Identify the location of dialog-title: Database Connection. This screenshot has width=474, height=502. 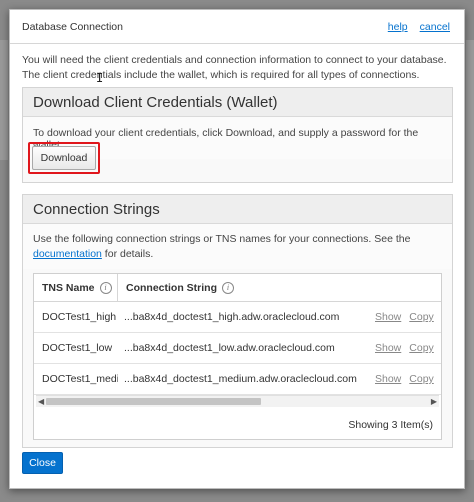
(72, 26).